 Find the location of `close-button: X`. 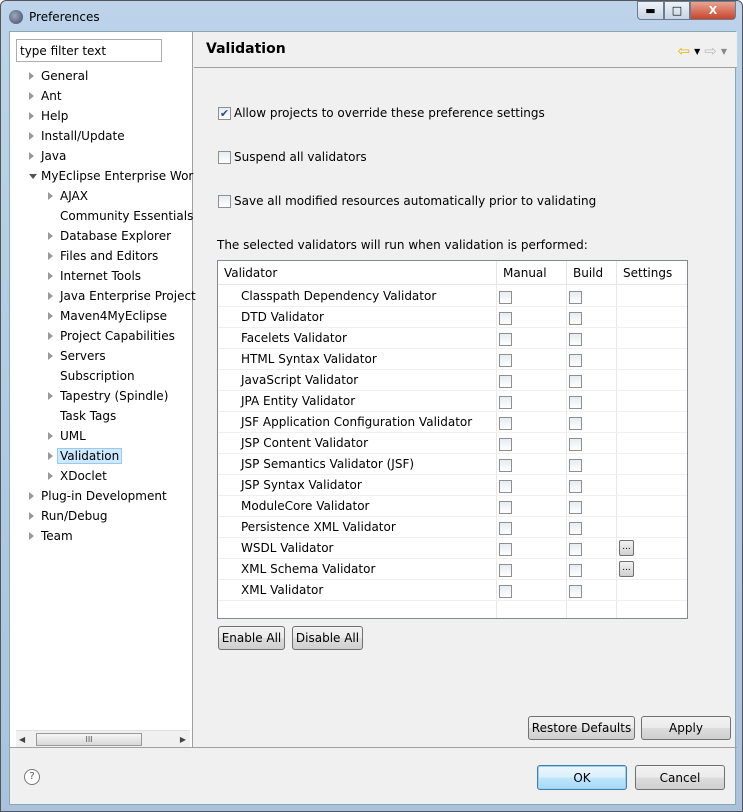

close-button: X is located at coordinates (713, 10).